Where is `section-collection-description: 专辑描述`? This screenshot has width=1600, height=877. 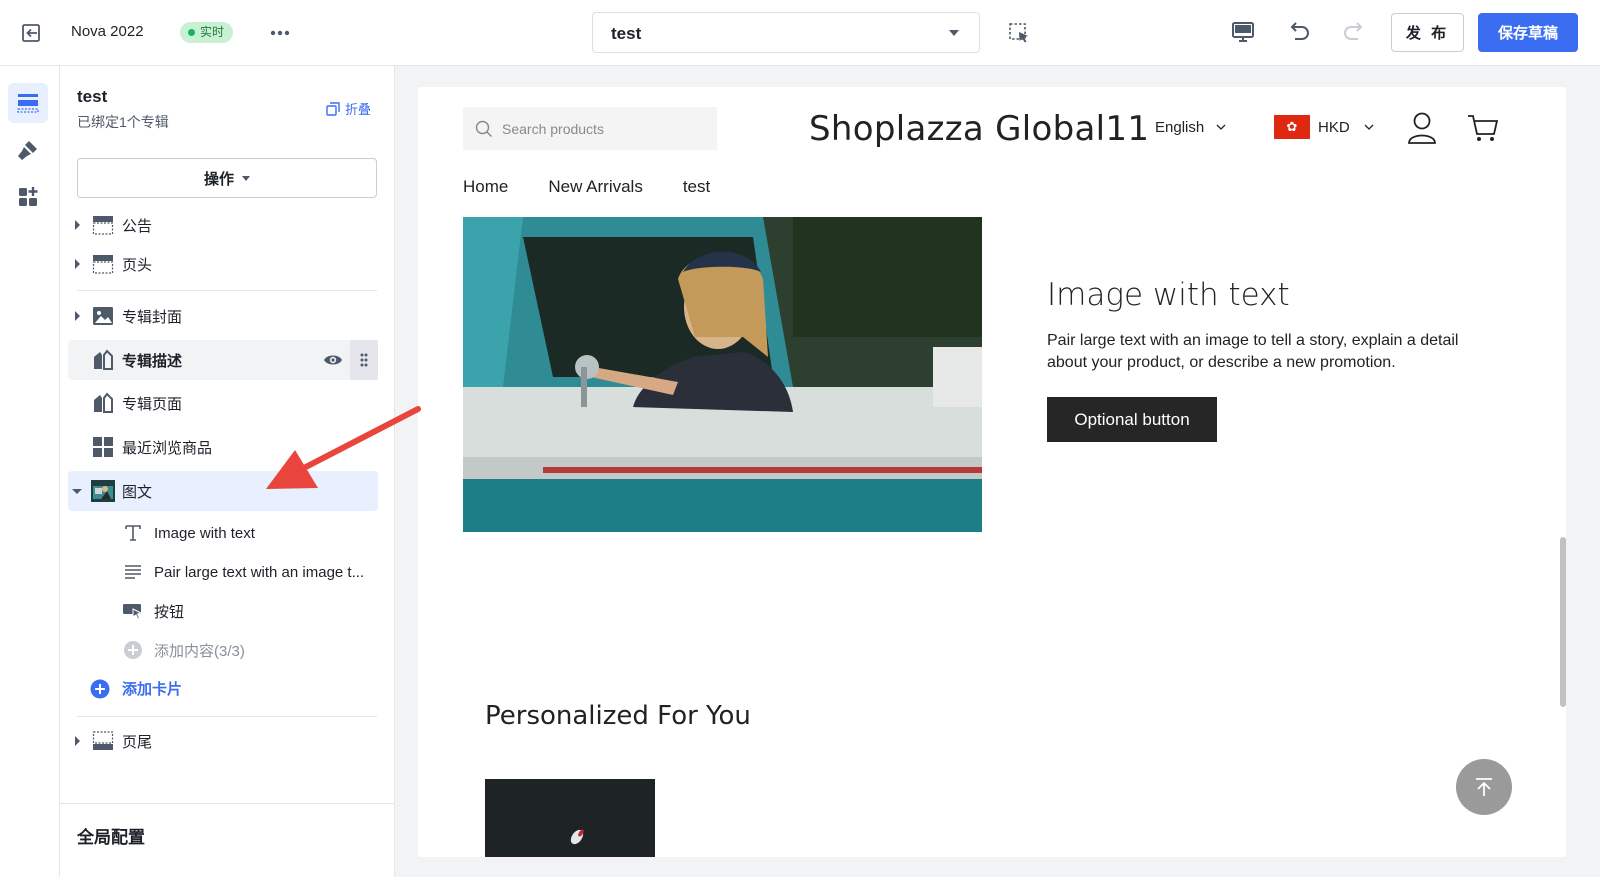 section-collection-description: 专辑描述 is located at coordinates (223, 360).